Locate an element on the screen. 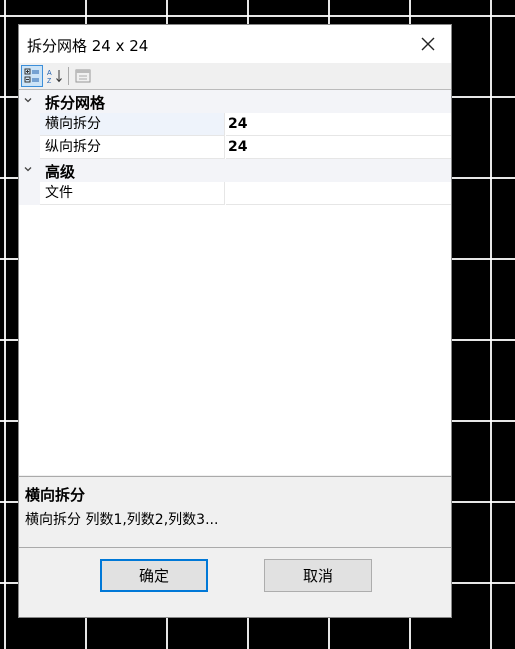 Image resolution: width=515 pixels, height=649 pixels. property-name: 文件 is located at coordinates (132, 193).